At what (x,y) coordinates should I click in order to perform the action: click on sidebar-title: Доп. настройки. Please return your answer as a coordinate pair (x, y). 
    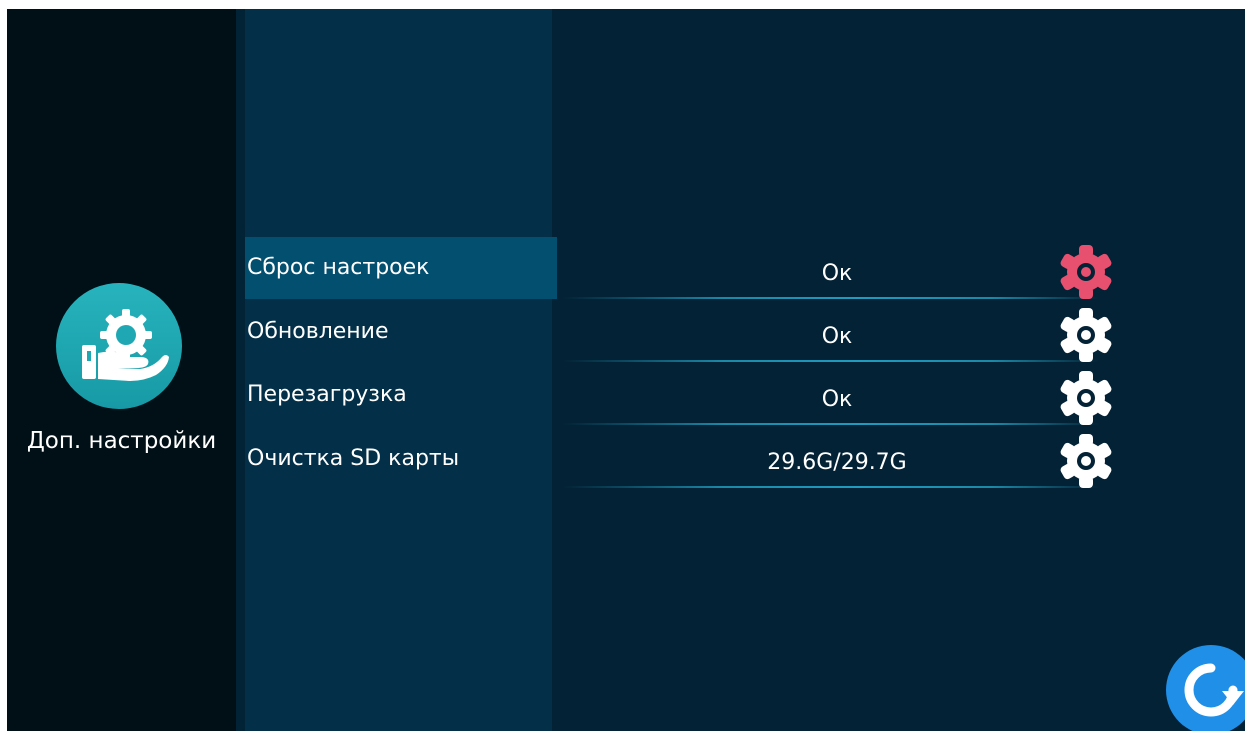
    Looking at the image, I should click on (121, 441).